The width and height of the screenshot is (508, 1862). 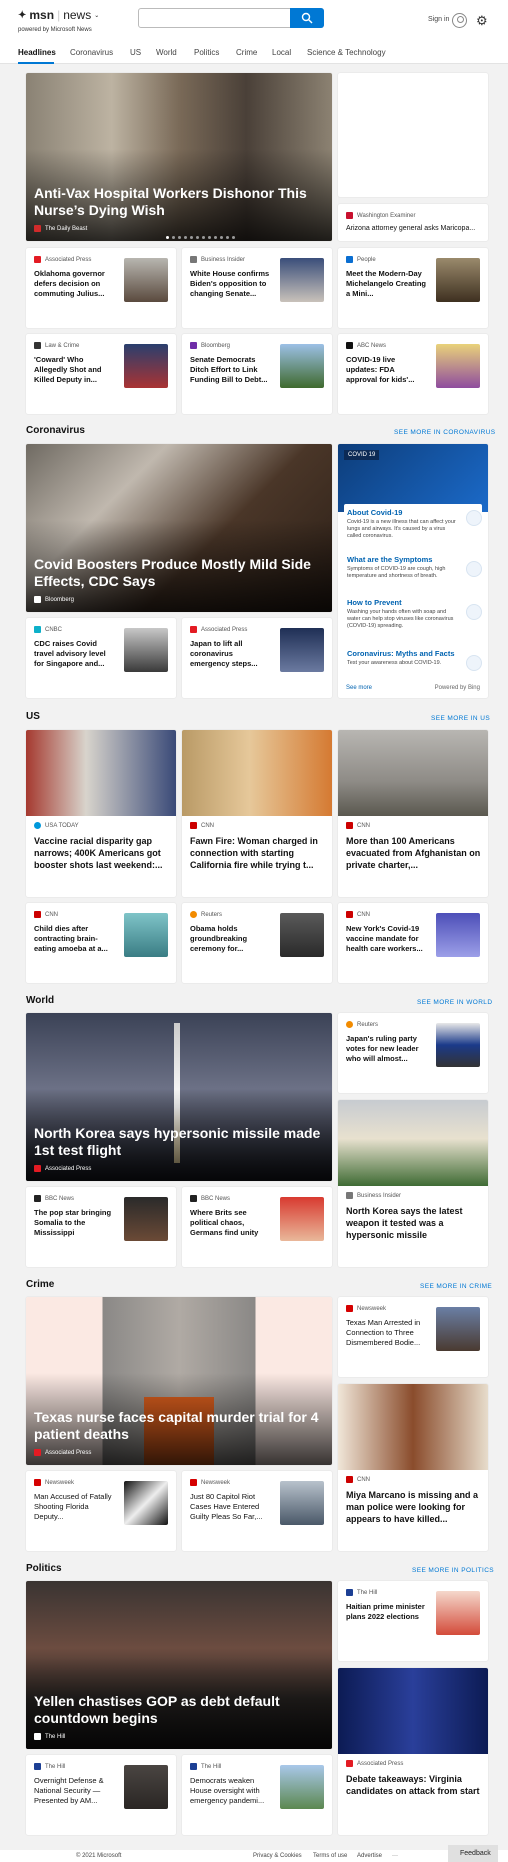 I want to click on search-button, so click(x=307, y=18).